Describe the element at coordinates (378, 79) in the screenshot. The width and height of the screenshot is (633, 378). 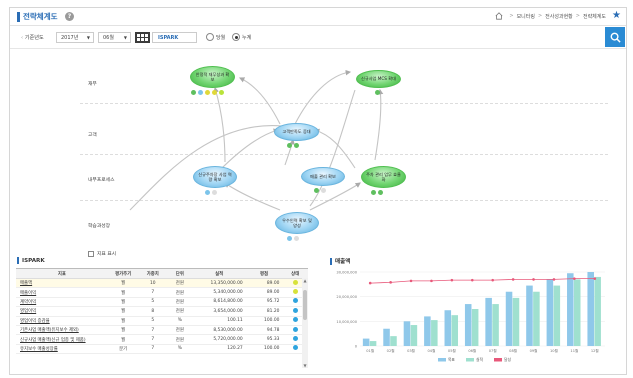
I see `strategy-node: 신규사업 MCS 확대` at that location.